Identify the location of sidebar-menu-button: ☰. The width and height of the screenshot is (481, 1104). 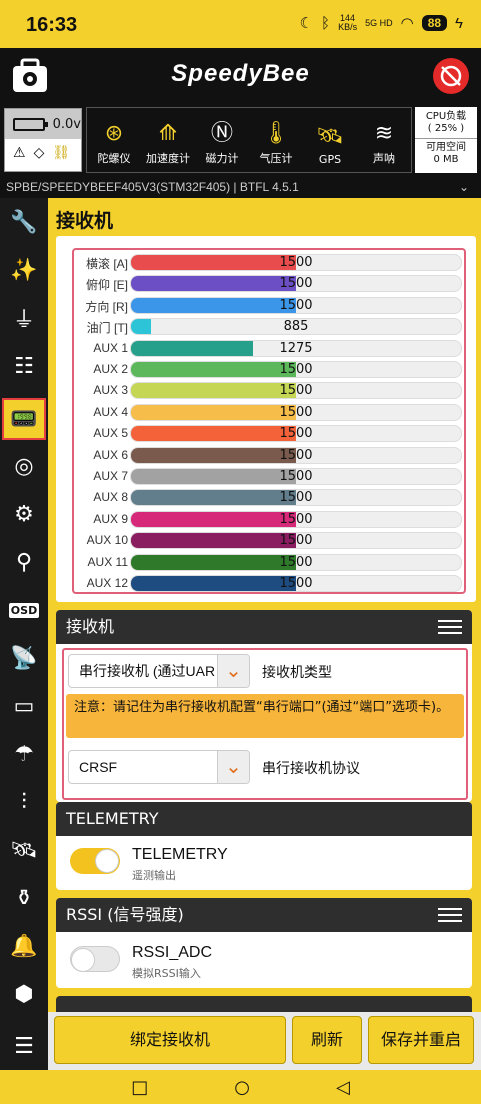
(24, 1046).